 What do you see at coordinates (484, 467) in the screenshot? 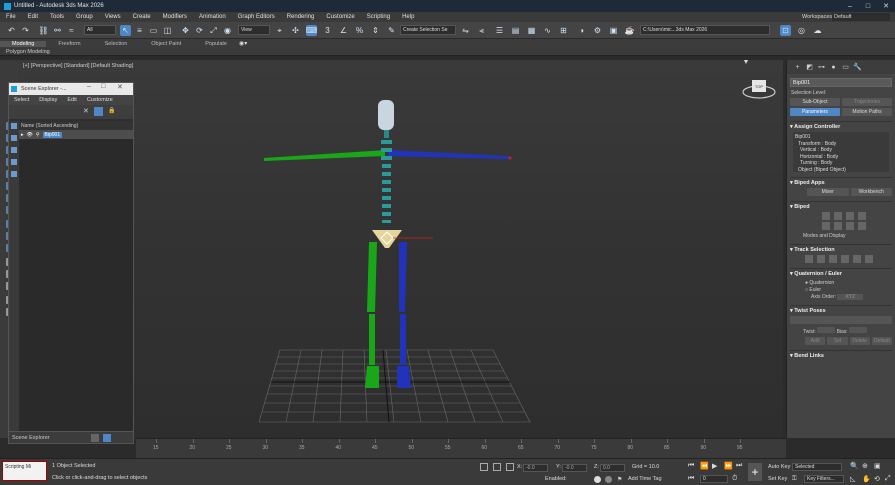
I see `isolate-selection-icon` at bounding box center [484, 467].